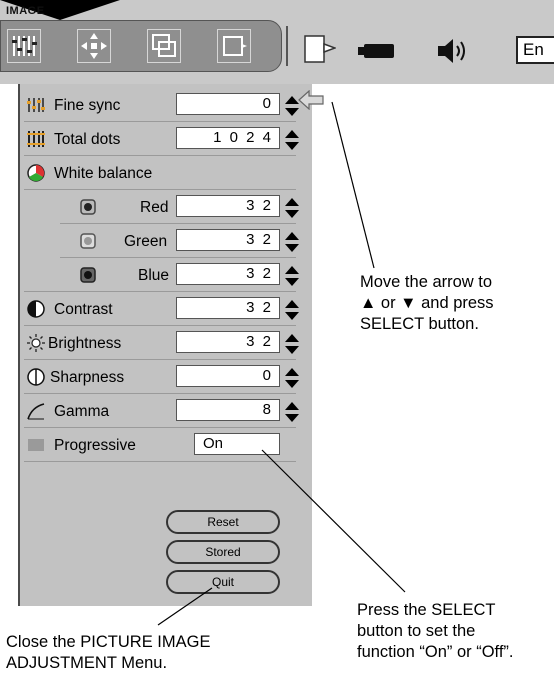  I want to click on select-note-line: Press the SELECT, so click(426, 610).